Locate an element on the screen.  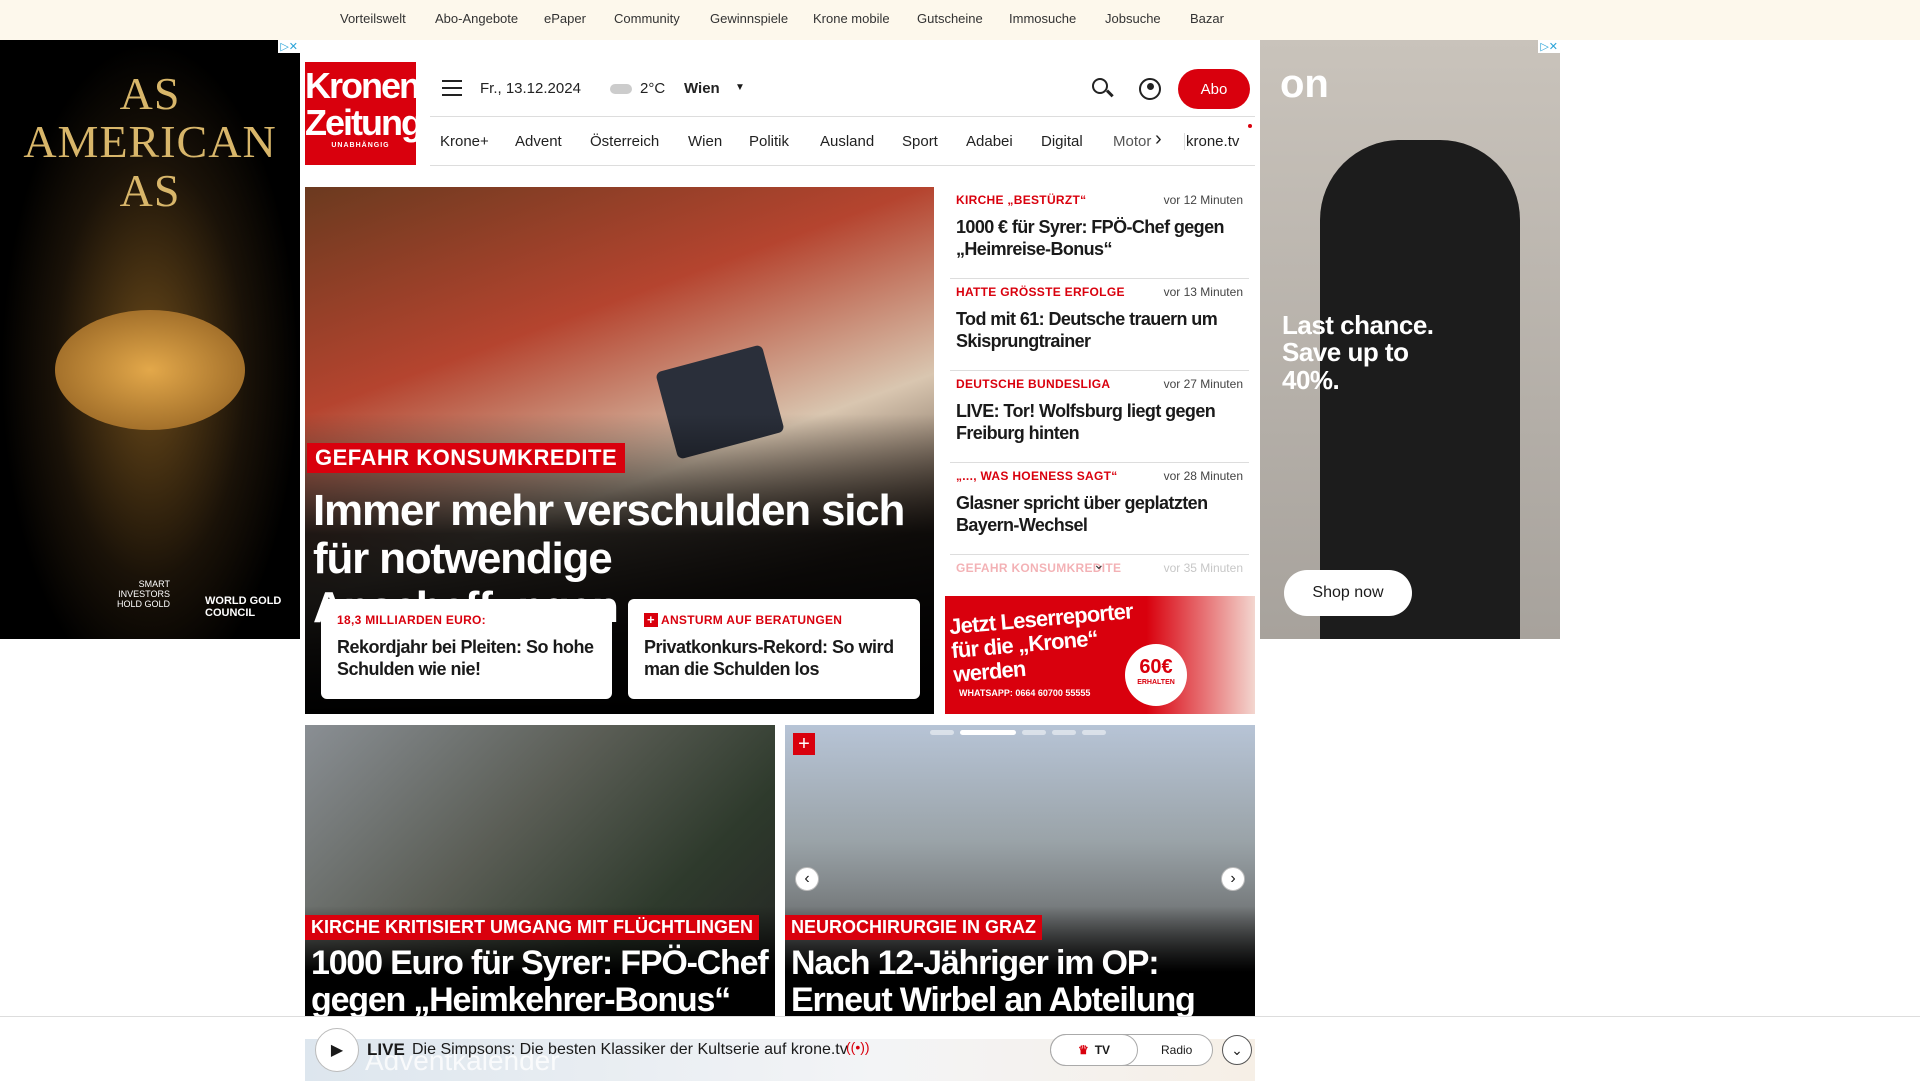
live-dot-icon is located at coordinates (1250, 126).